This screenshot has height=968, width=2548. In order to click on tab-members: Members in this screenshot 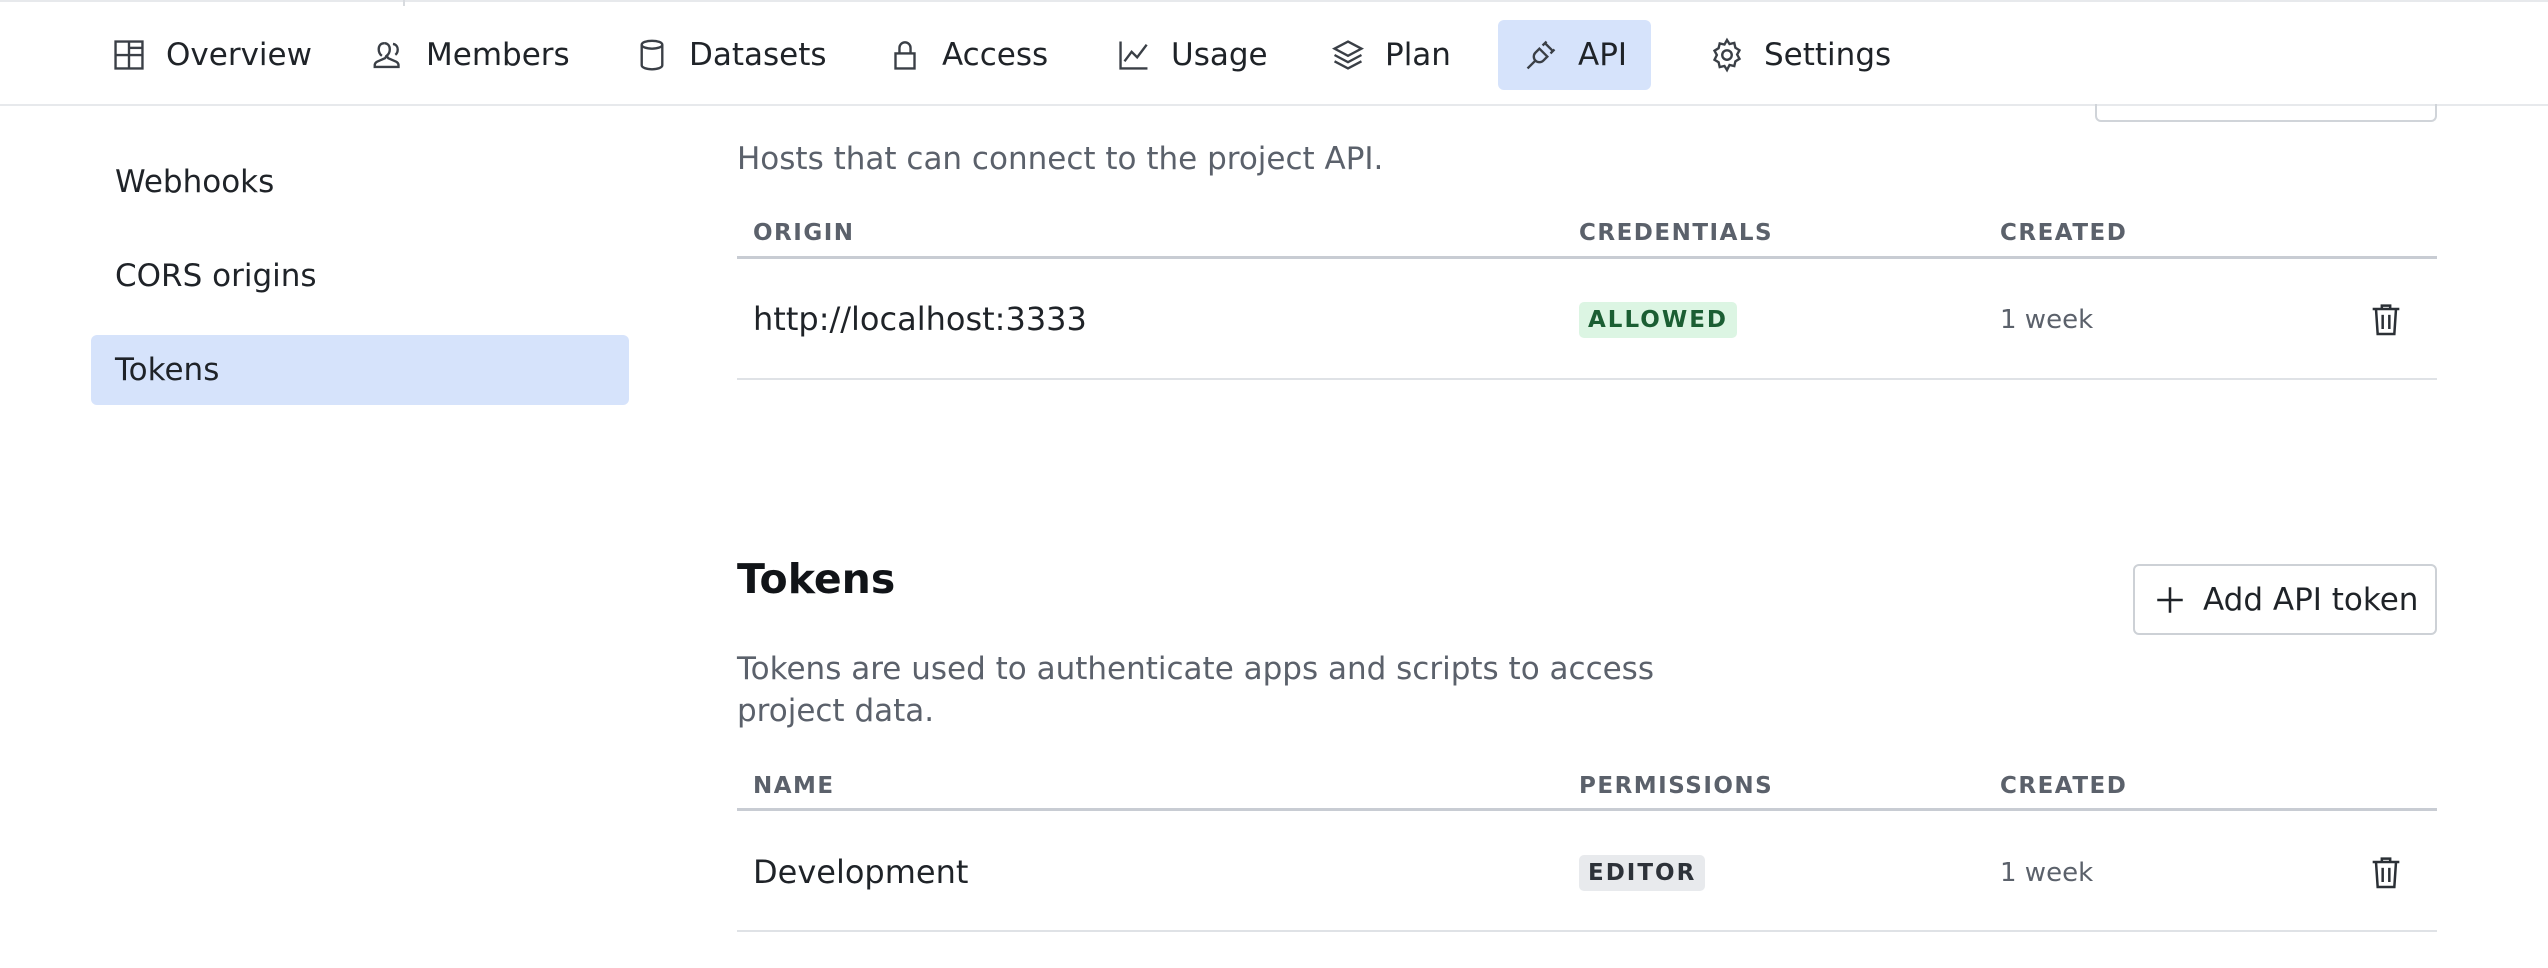, I will do `click(470, 55)`.